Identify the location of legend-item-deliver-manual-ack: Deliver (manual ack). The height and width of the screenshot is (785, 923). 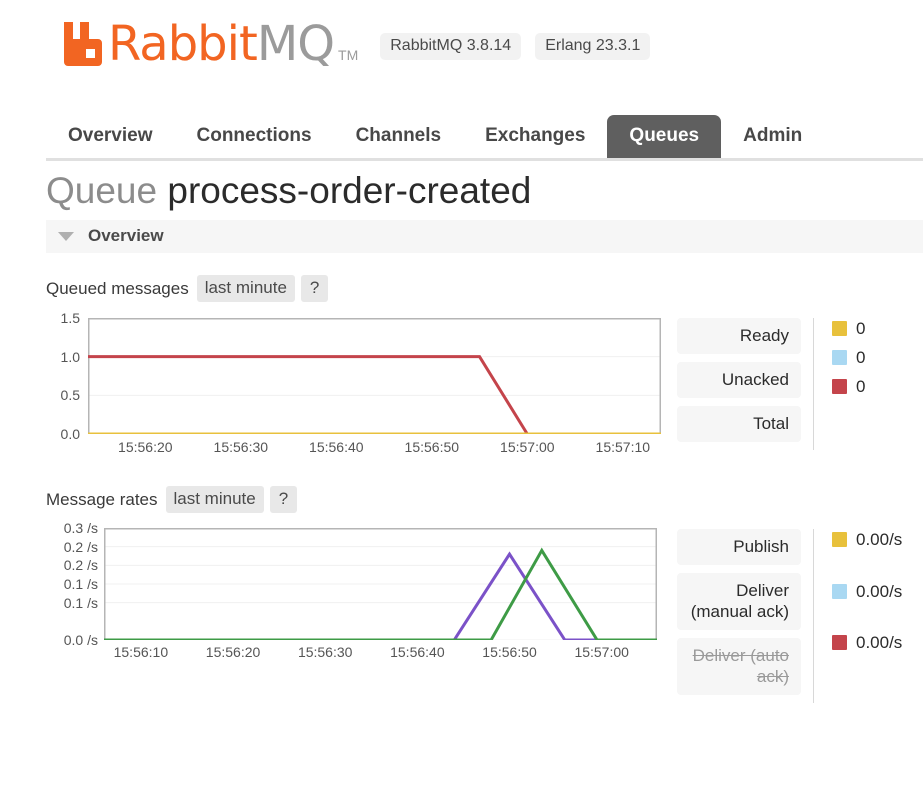
(739, 601).